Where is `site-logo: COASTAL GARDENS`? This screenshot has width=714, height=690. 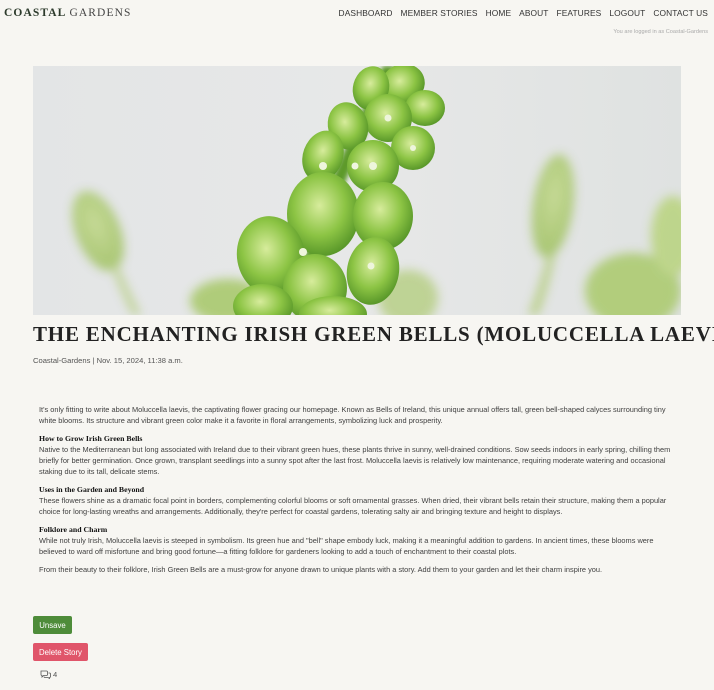 site-logo: COASTAL GARDENS is located at coordinates (67, 13).